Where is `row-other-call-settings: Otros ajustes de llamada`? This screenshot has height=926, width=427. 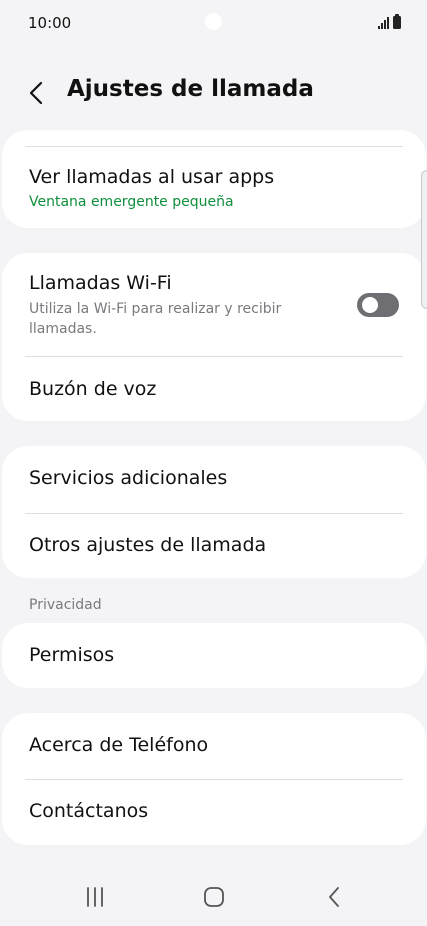 row-other-call-settings: Otros ajustes de llamada is located at coordinates (214, 546).